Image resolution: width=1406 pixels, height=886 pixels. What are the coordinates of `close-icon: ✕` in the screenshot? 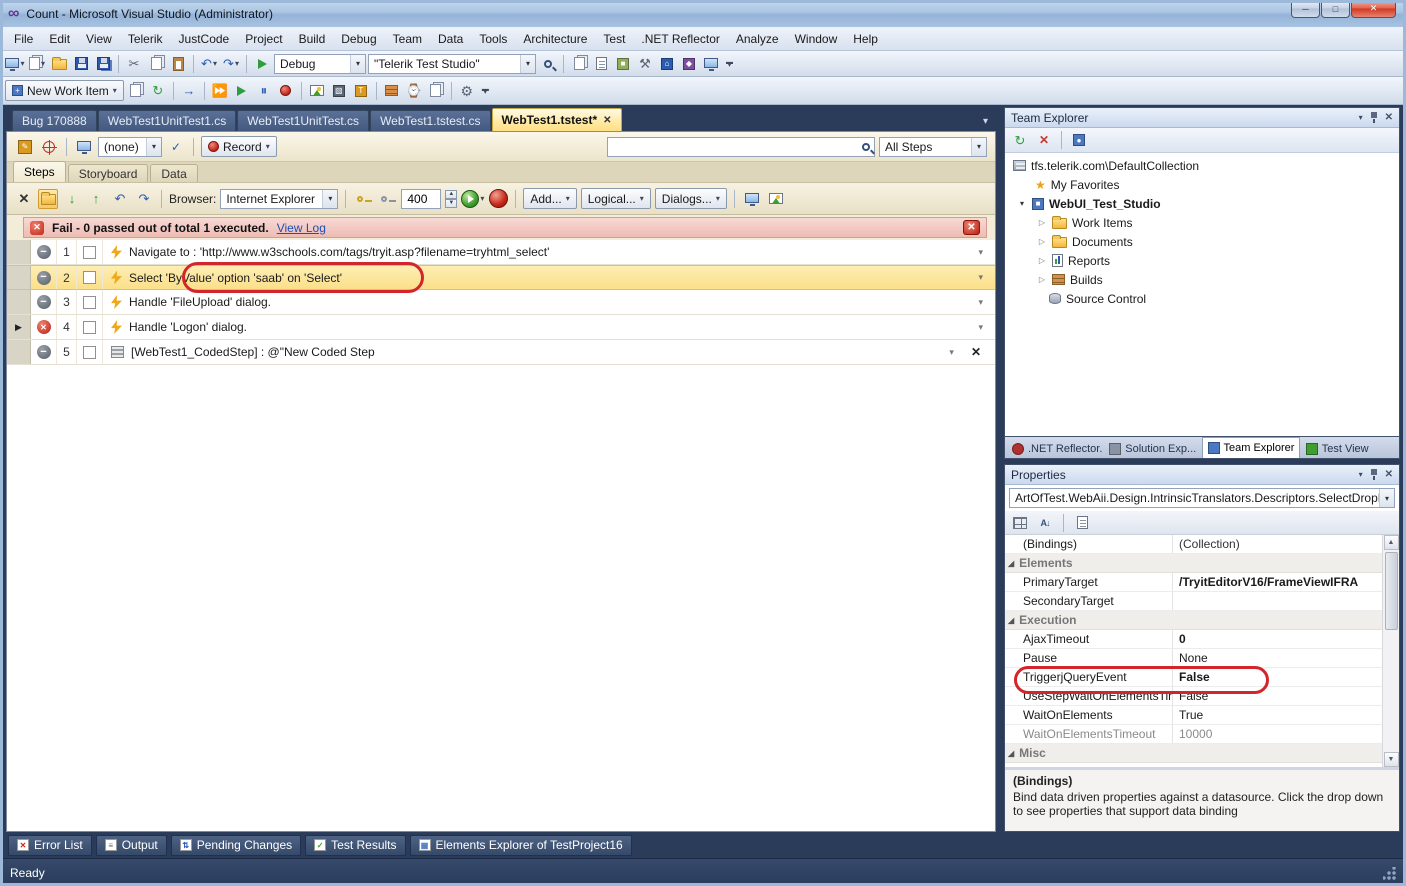 It's located at (1389, 117).